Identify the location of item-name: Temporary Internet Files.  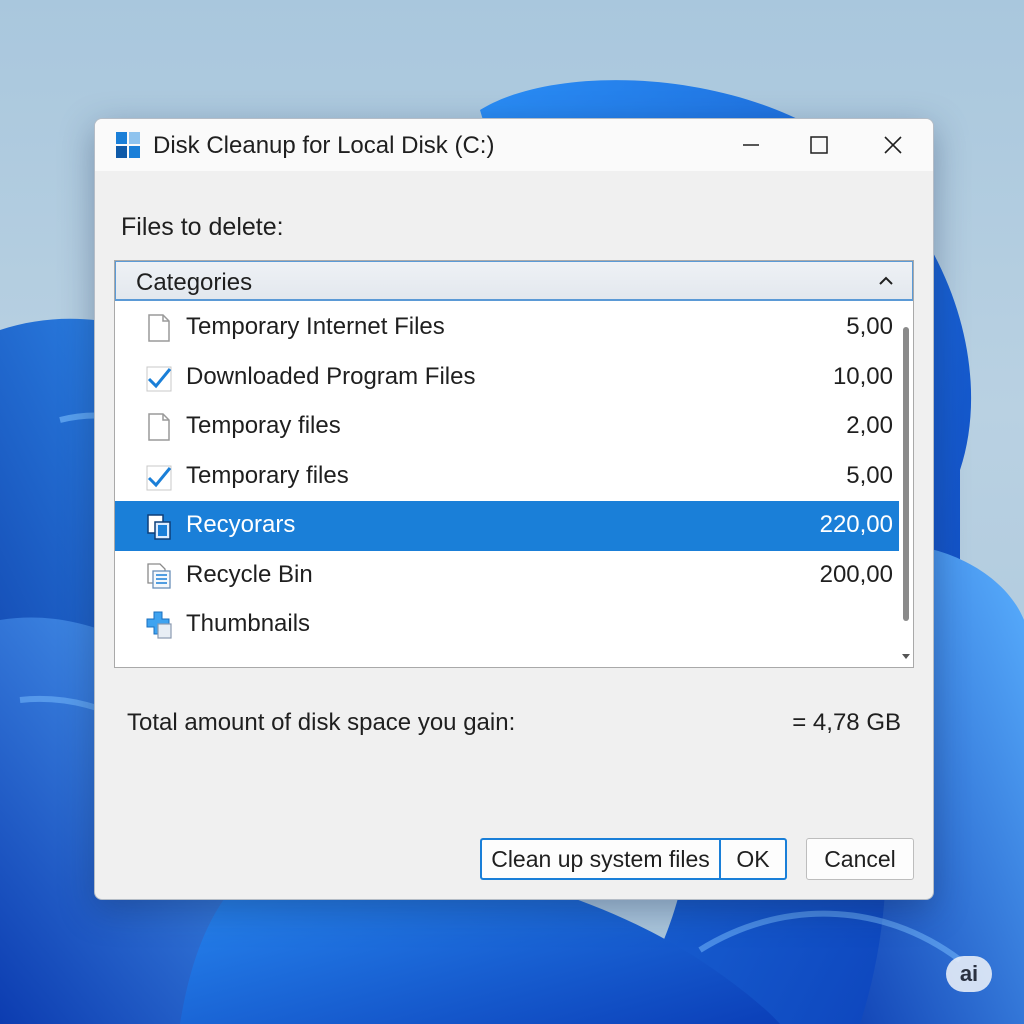
(315, 326).